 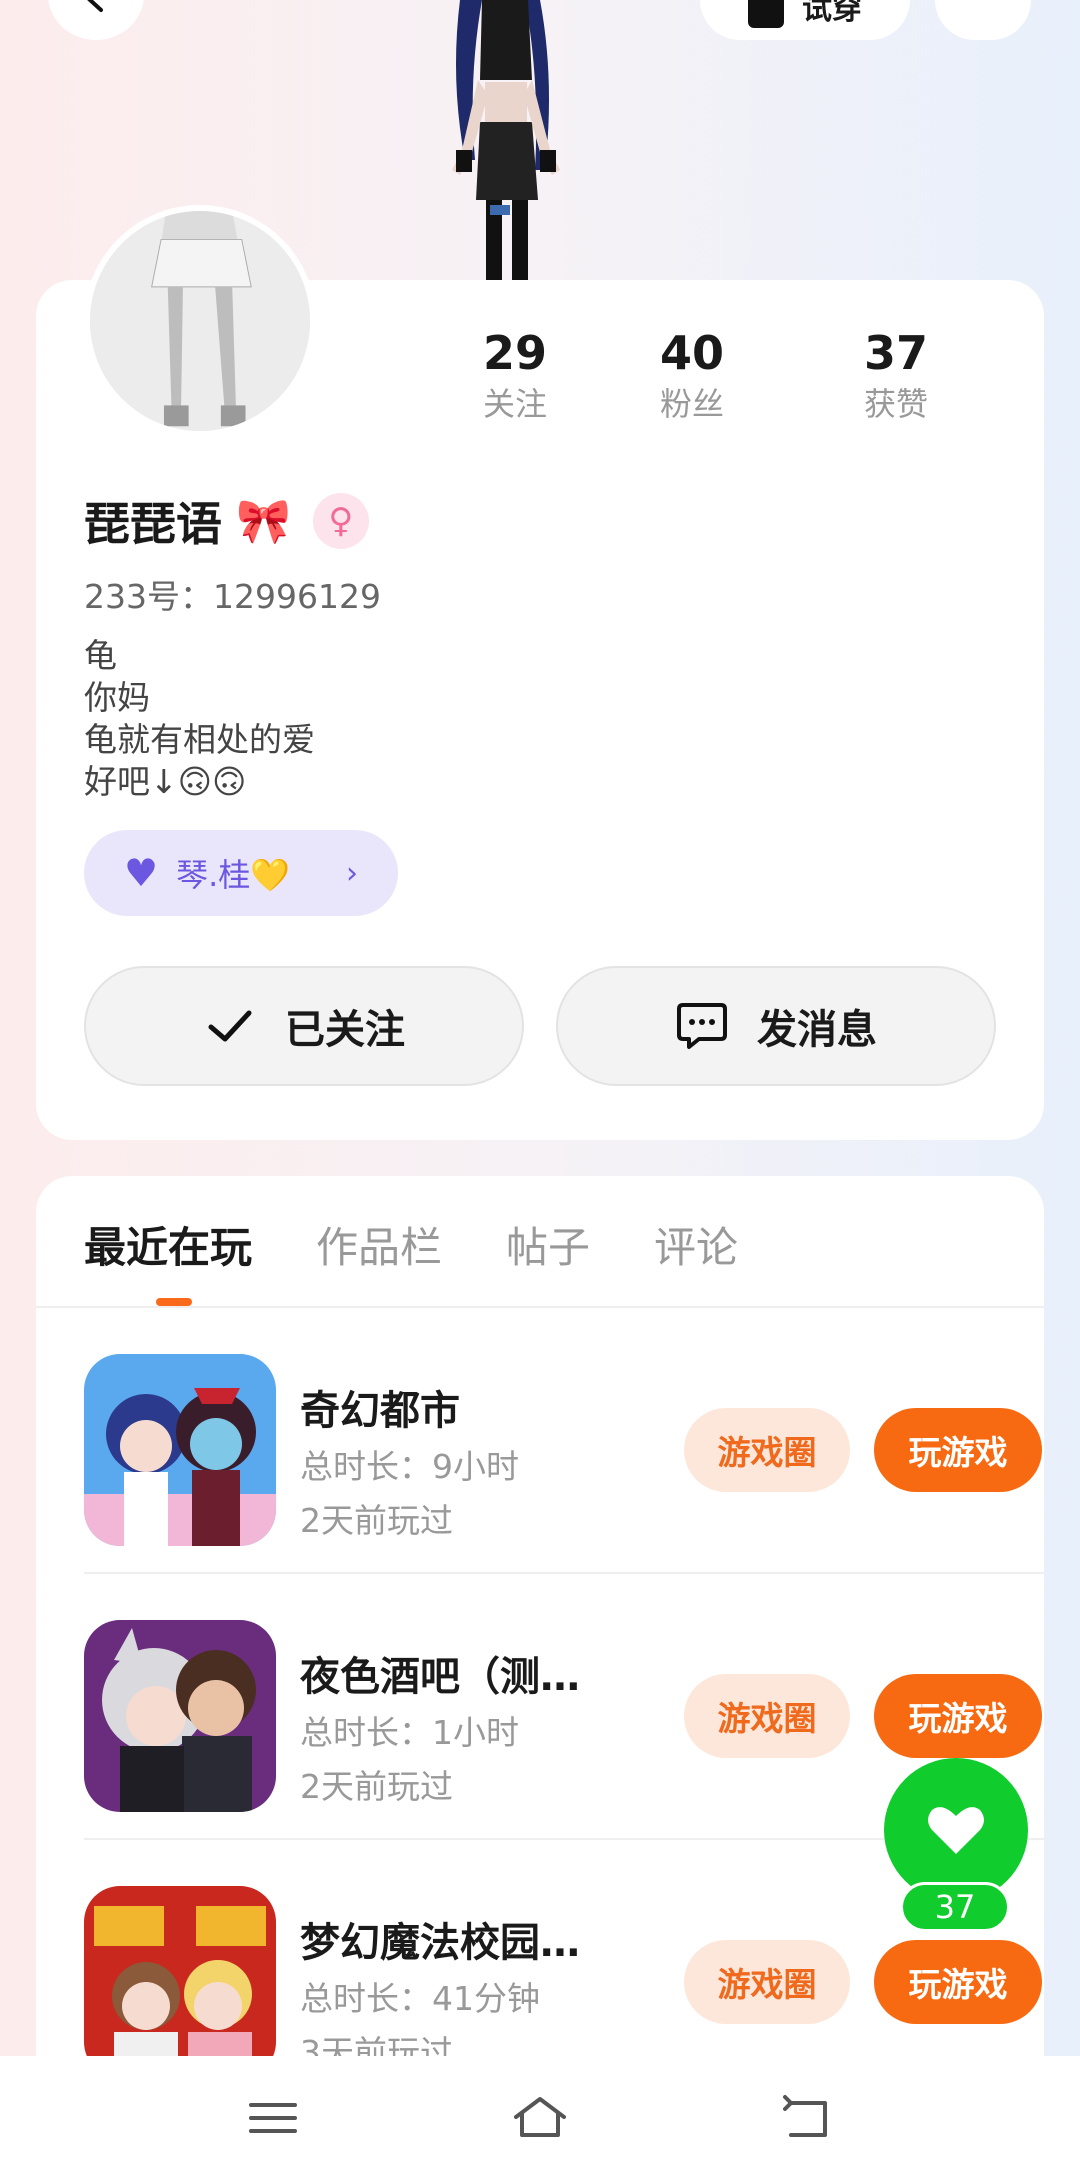 I want to click on system-navigation-bar, so click(x=540, y=2118).